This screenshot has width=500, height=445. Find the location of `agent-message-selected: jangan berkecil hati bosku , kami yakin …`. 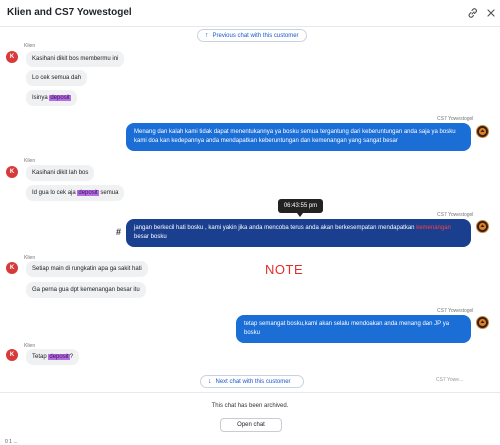

agent-message-selected: jangan berkecil hati bosku , kami yakin … is located at coordinates (298, 233).